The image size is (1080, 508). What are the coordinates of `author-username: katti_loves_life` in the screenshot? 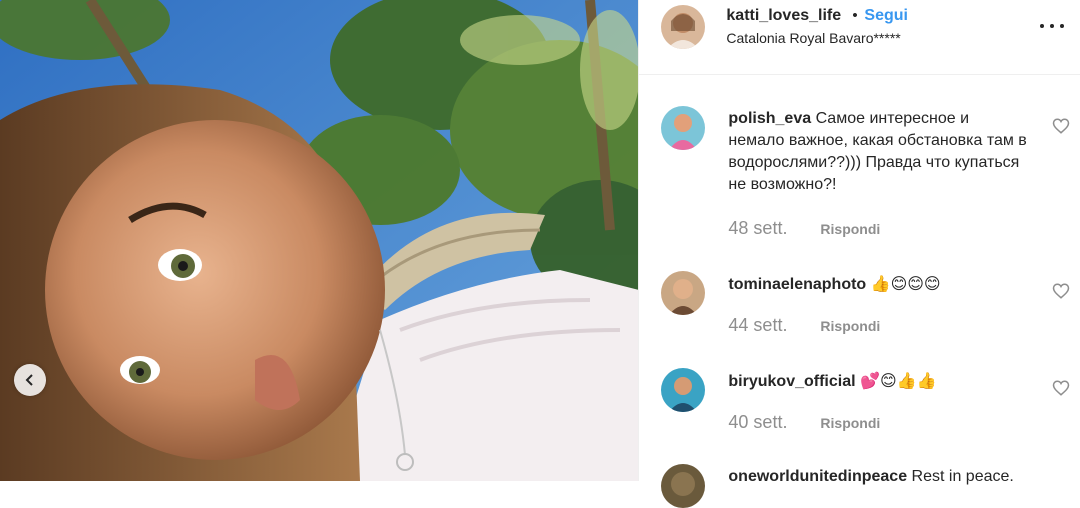 It's located at (783, 16).